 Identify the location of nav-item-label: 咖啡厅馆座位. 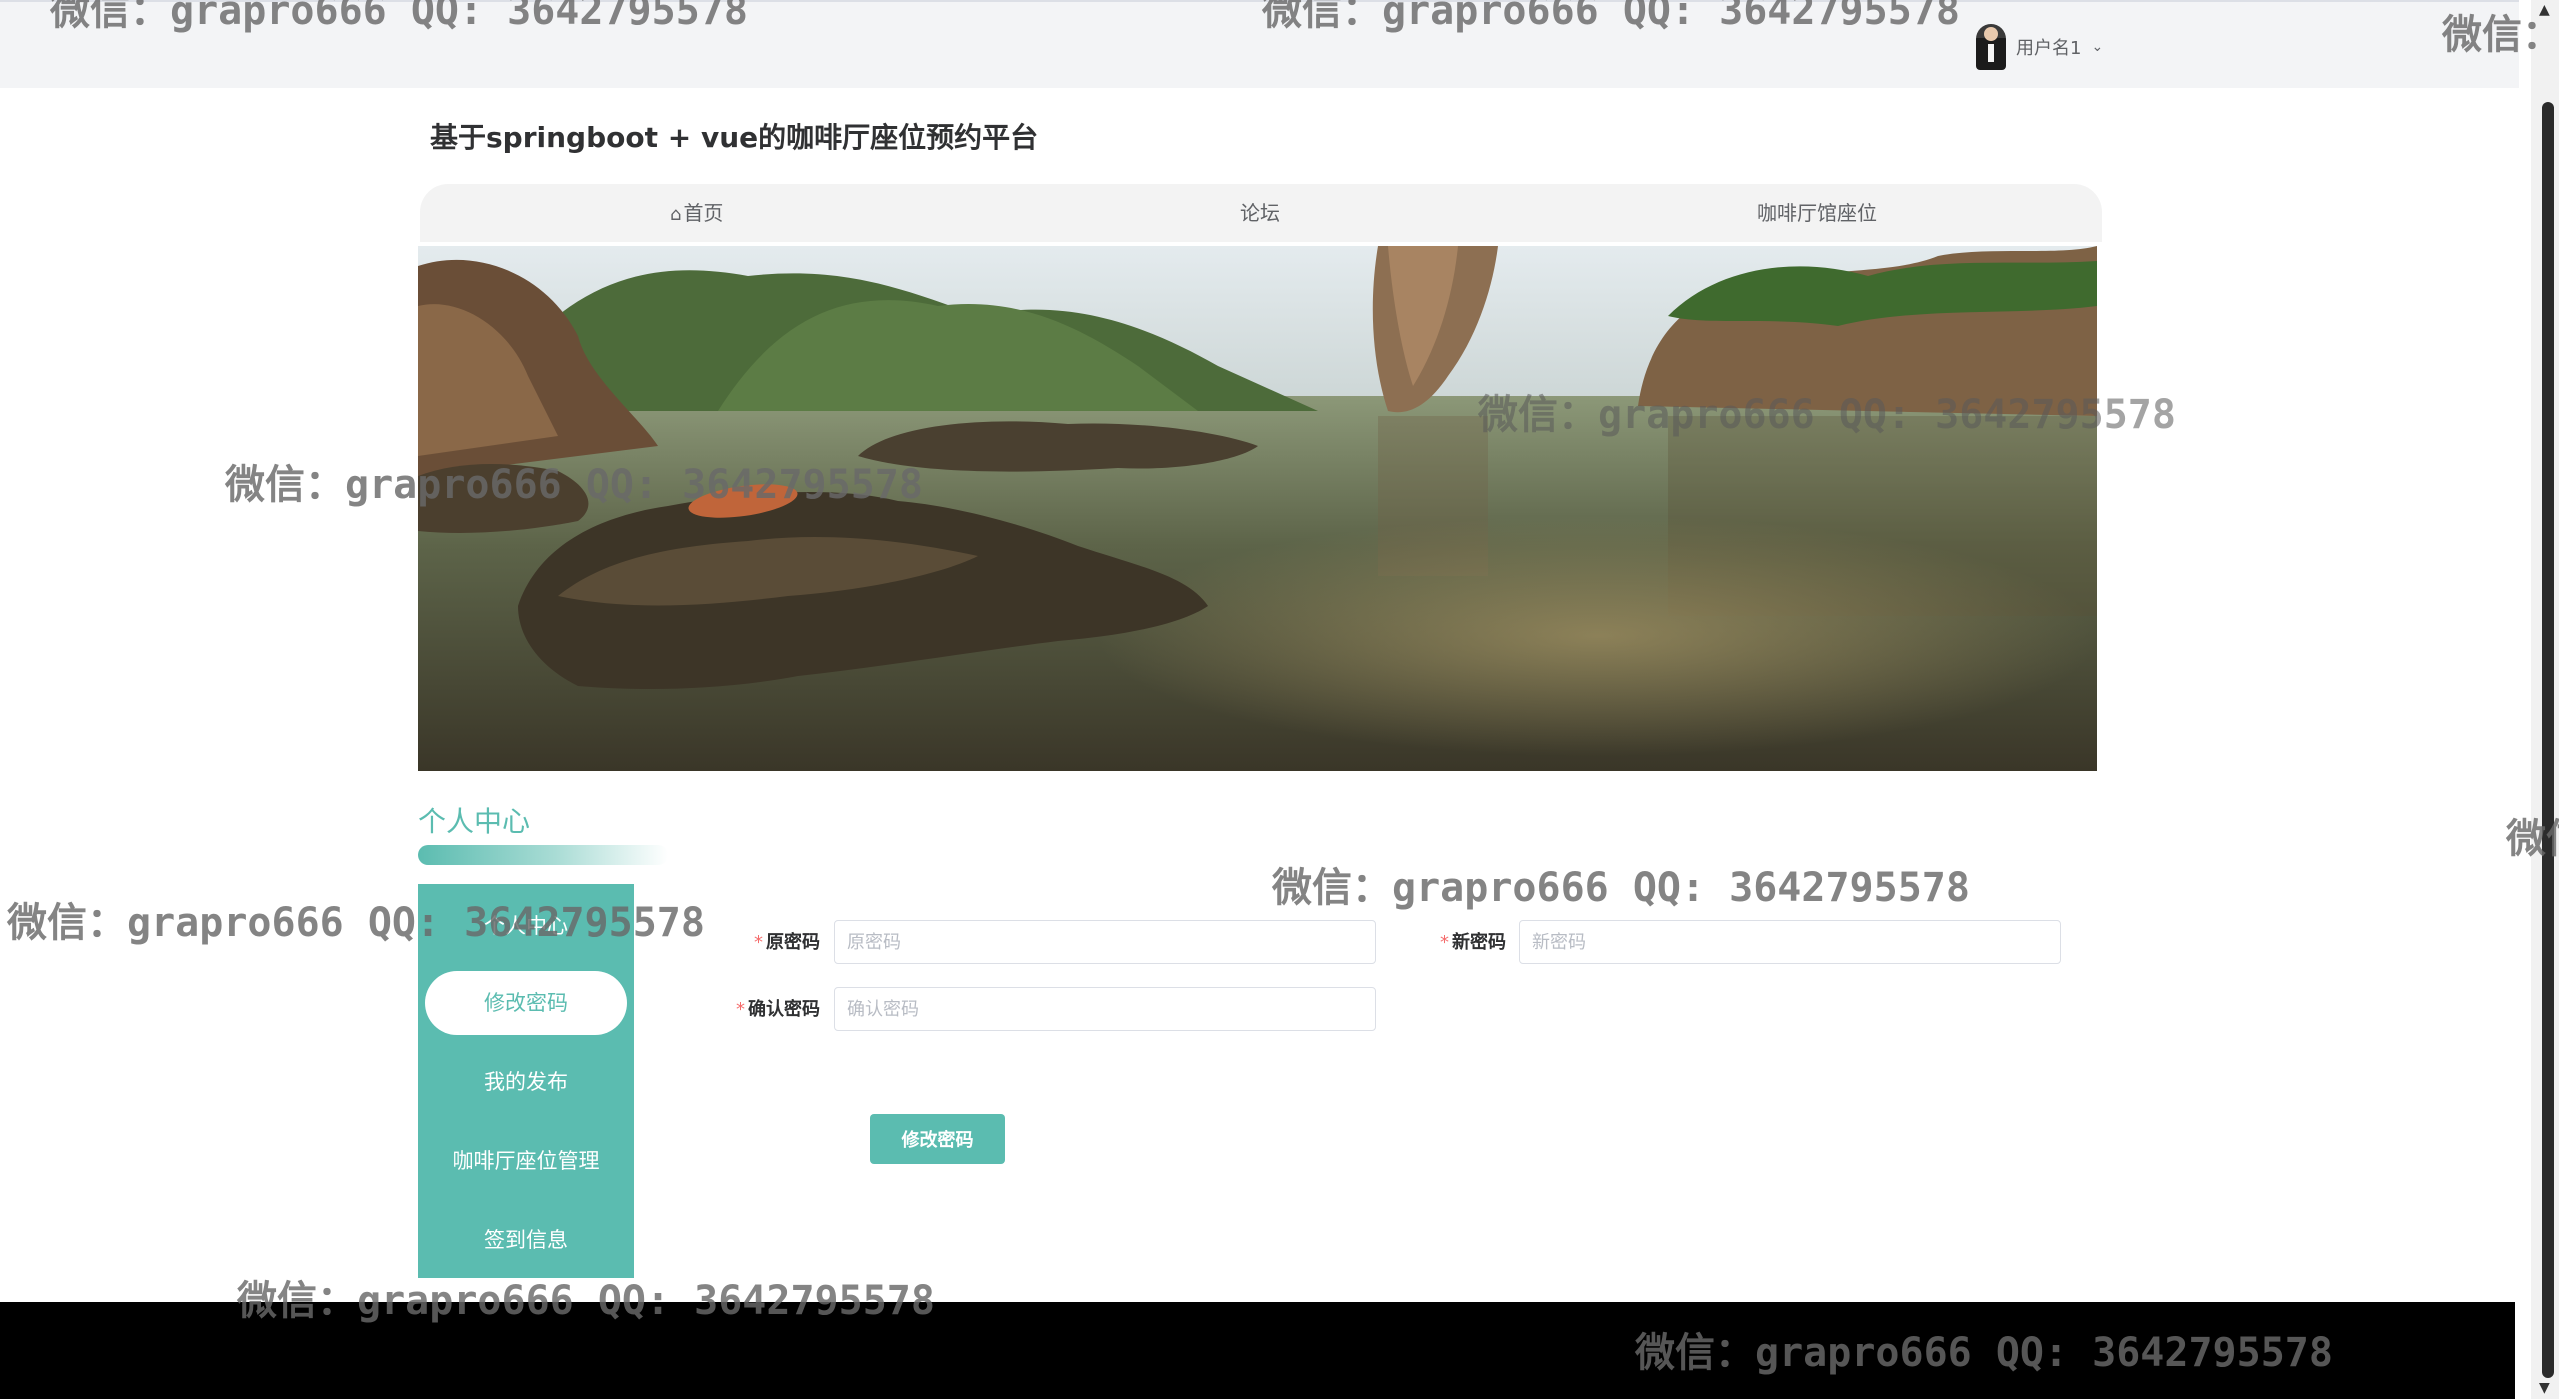
(1817, 213).